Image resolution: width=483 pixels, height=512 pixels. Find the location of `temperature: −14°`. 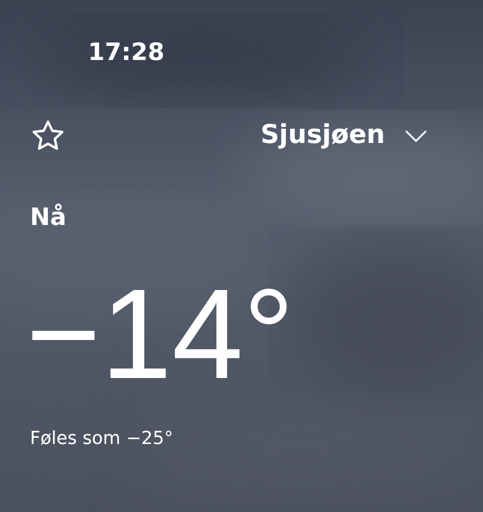

temperature: −14° is located at coordinates (161, 335).